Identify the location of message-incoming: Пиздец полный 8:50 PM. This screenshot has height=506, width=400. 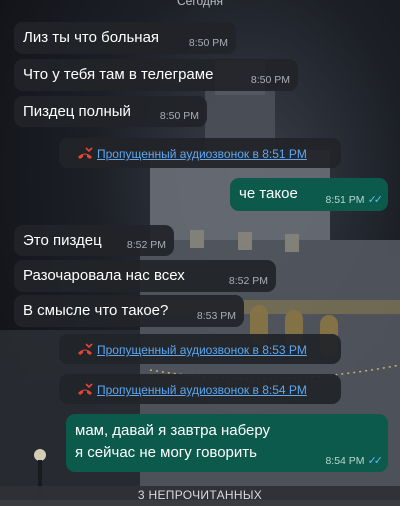
(110, 111).